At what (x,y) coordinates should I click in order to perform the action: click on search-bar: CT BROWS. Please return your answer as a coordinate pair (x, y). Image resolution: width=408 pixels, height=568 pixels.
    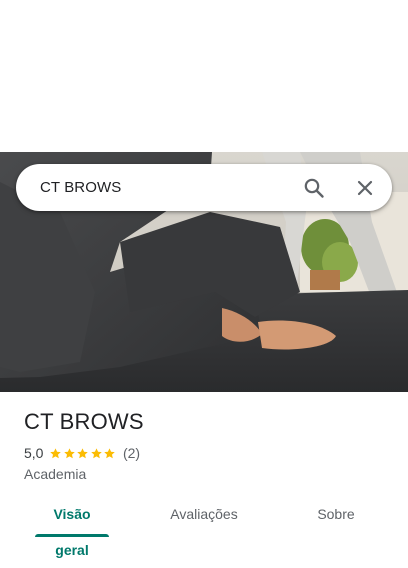
    Looking at the image, I should click on (204, 187).